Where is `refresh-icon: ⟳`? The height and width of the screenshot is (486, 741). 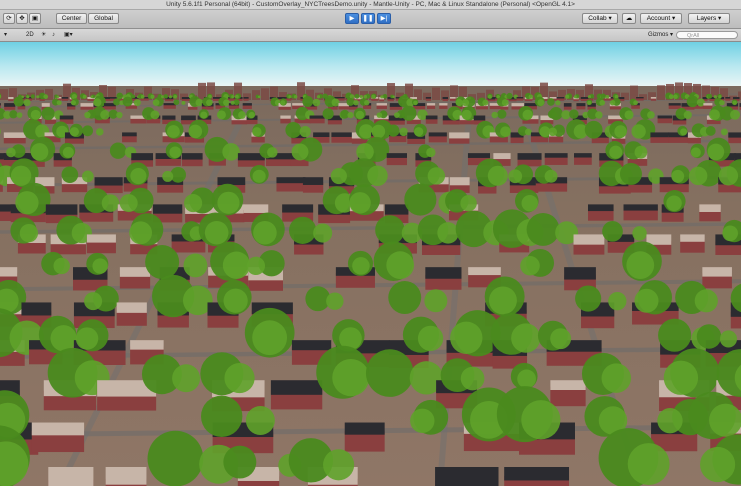
refresh-icon: ⟳ is located at coordinates (9, 18).